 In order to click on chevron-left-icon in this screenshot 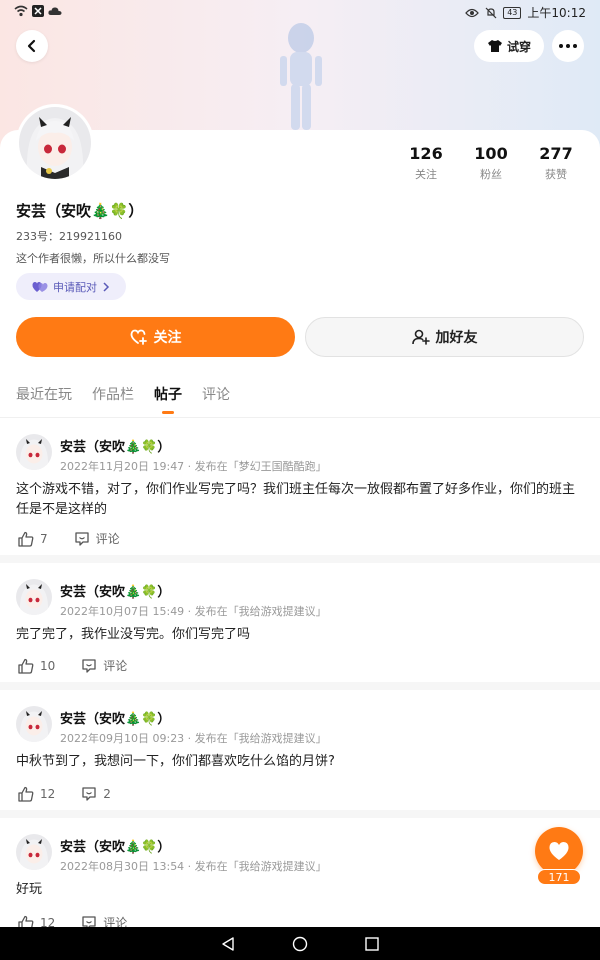, I will do `click(31, 46)`.